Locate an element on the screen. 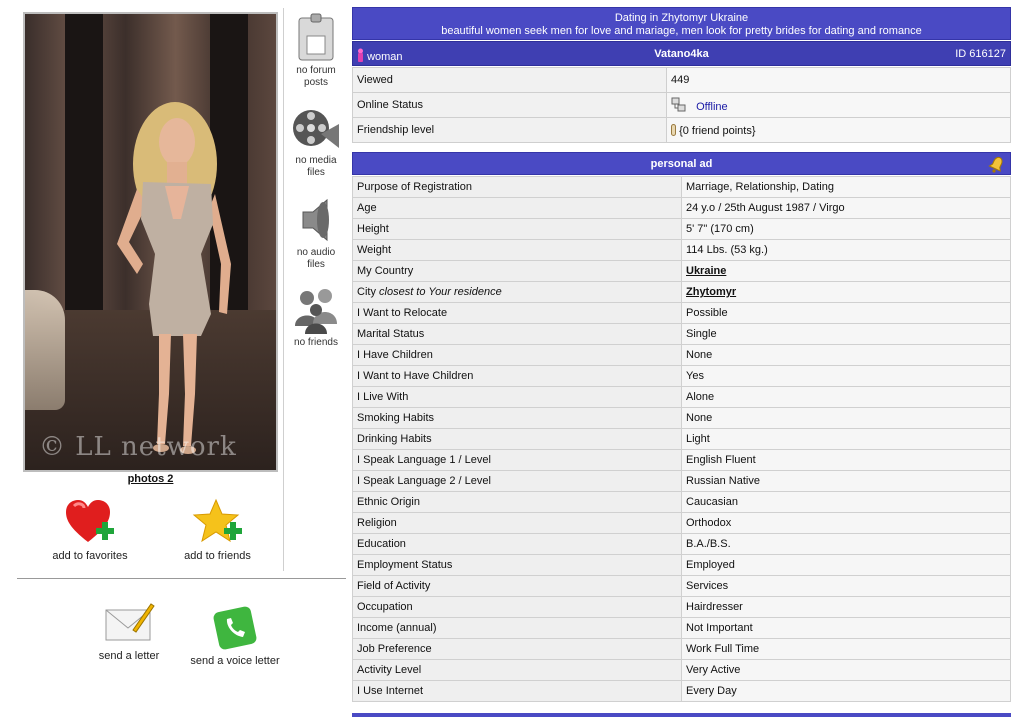 This screenshot has width=1024, height=717. send-voice-letter-label: send a voice letter is located at coordinates (235, 661).